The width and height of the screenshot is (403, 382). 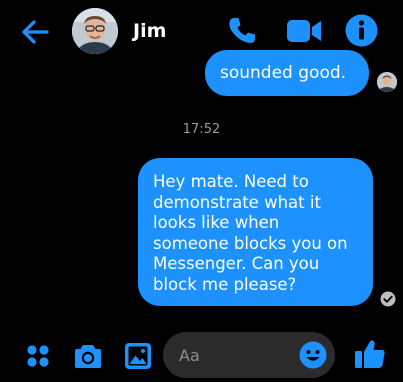 I want to click on read-check-icon, so click(x=388, y=299).